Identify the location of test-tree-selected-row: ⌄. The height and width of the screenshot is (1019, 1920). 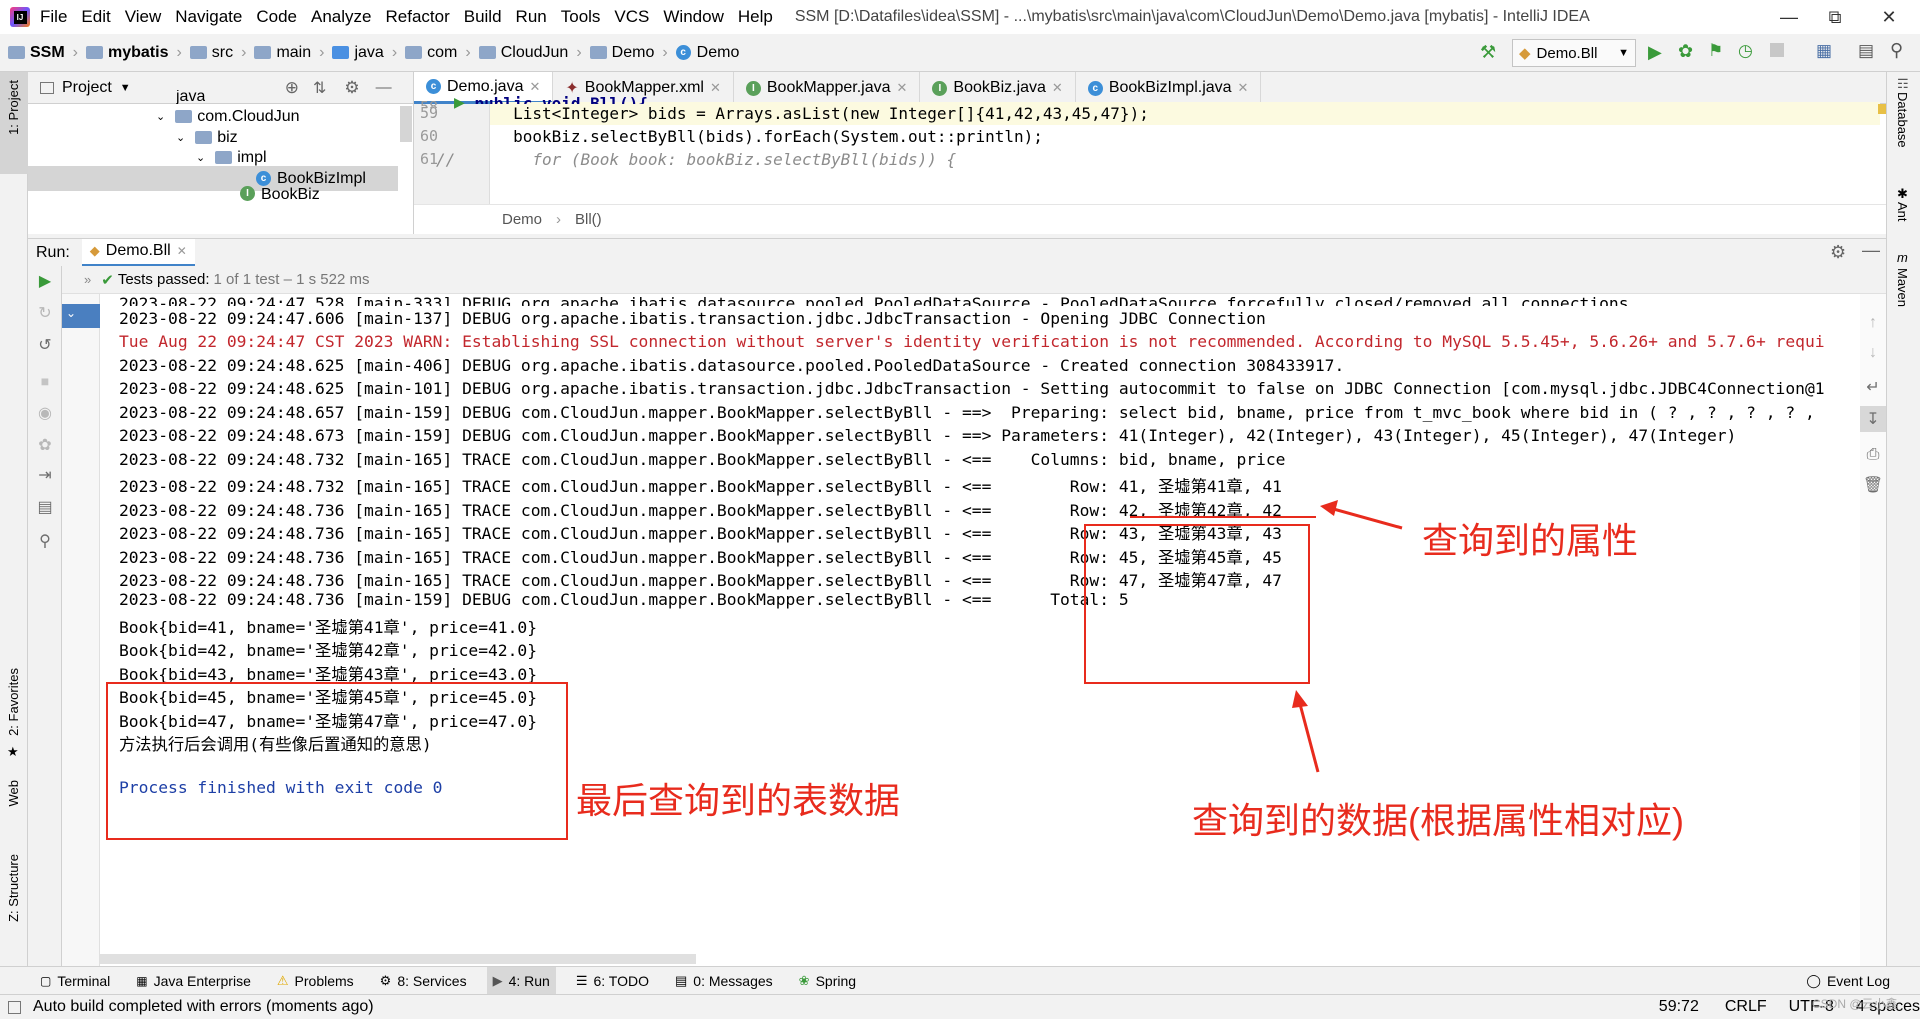
(81, 316).